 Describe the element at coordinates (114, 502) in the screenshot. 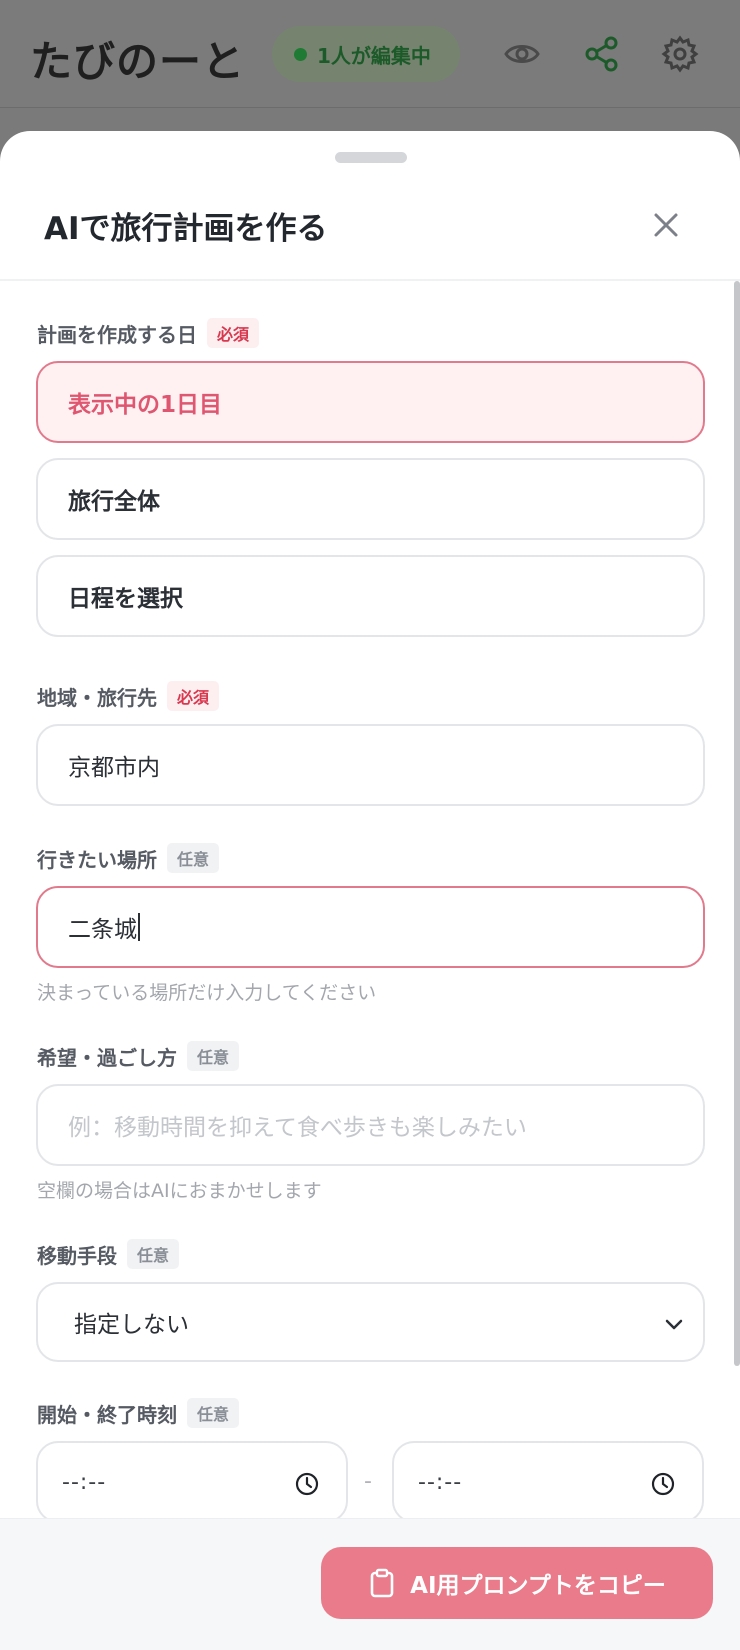

I see `option-label: 旅行全体` at that location.